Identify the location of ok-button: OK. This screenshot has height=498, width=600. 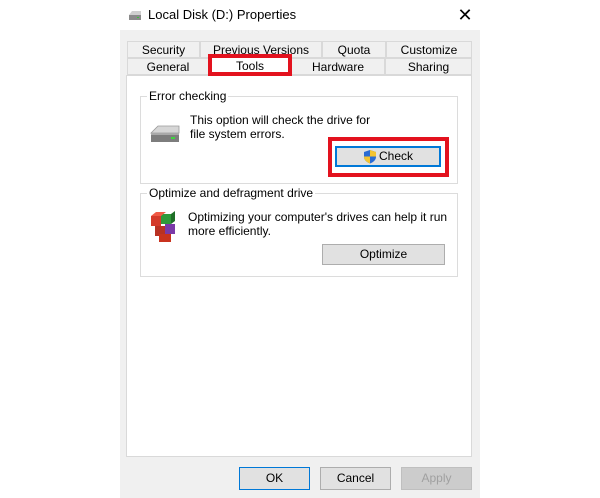
(274, 478).